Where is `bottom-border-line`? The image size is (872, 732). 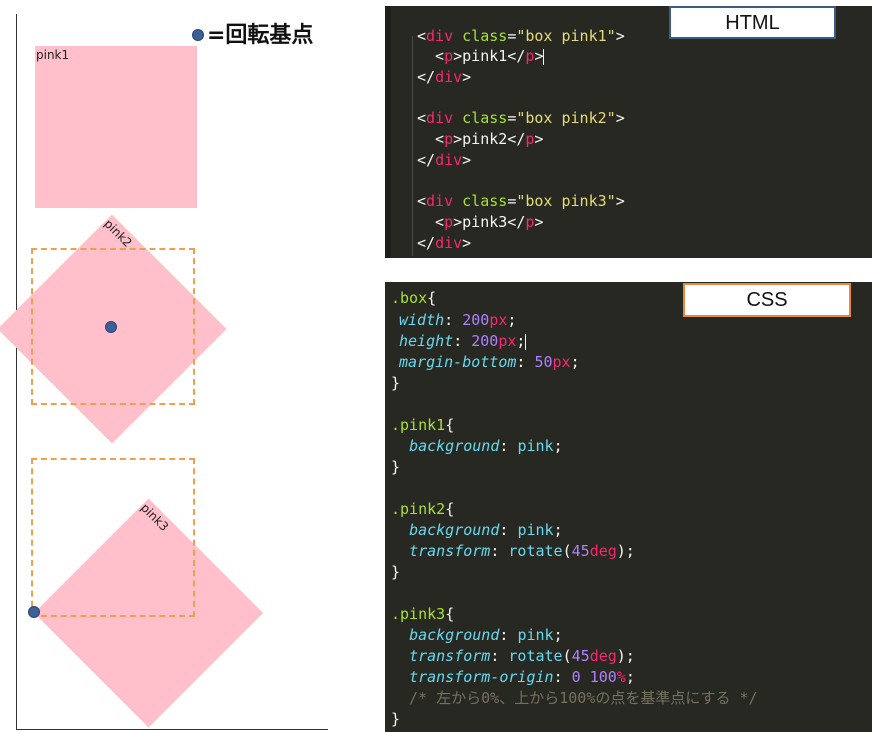 bottom-border-line is located at coordinates (172, 729).